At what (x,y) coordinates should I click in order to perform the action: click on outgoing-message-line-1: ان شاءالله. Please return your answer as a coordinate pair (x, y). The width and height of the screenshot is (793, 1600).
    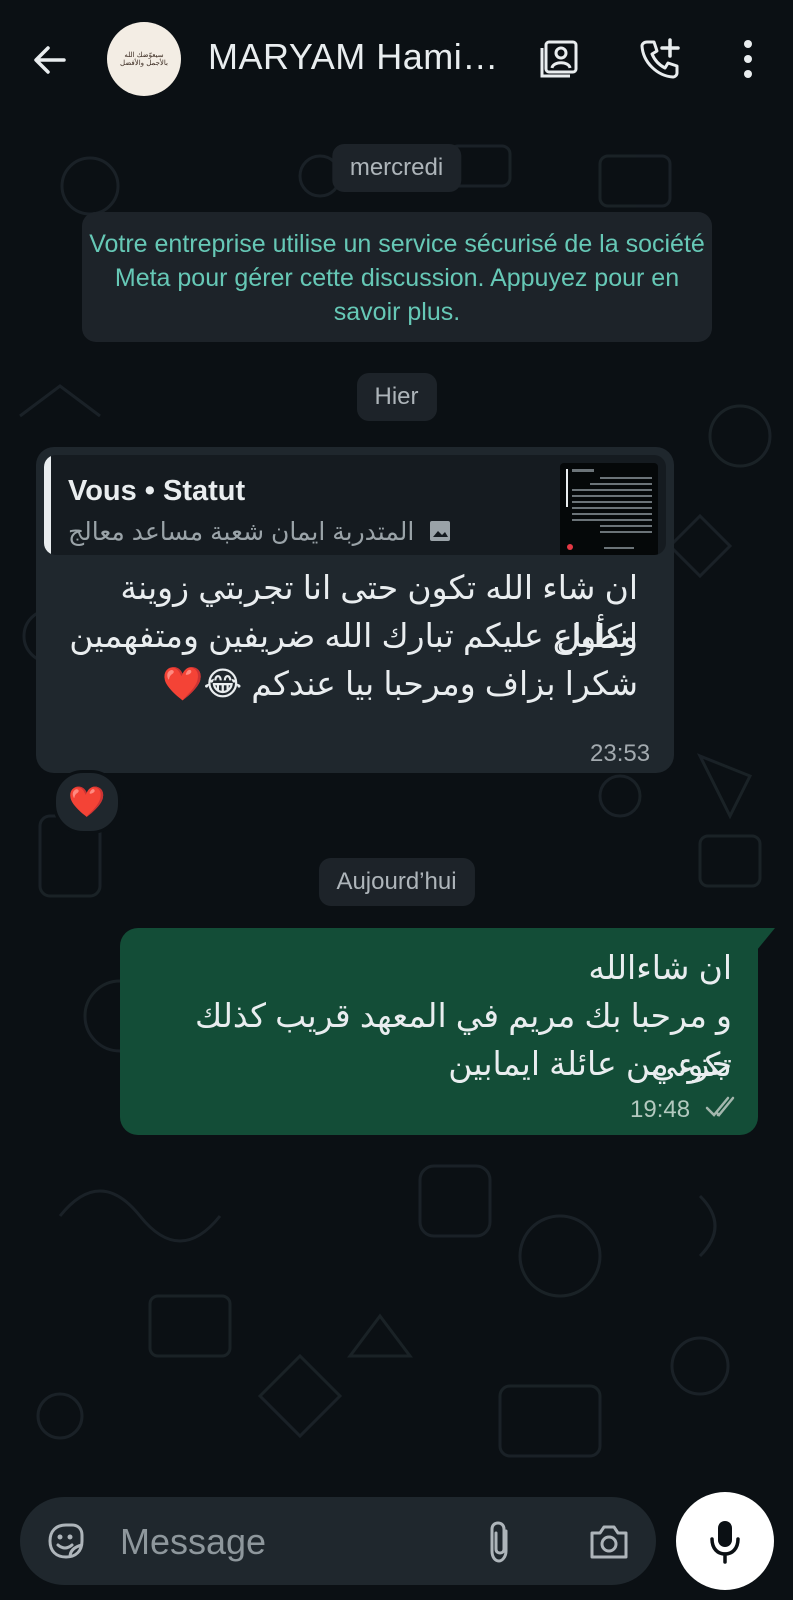
    Looking at the image, I should click on (660, 967).